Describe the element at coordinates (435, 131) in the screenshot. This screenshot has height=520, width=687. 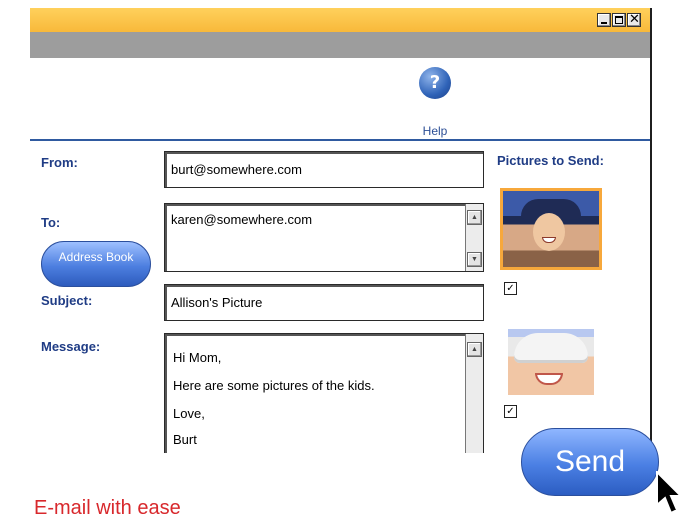
I see `help-label: Help` at that location.